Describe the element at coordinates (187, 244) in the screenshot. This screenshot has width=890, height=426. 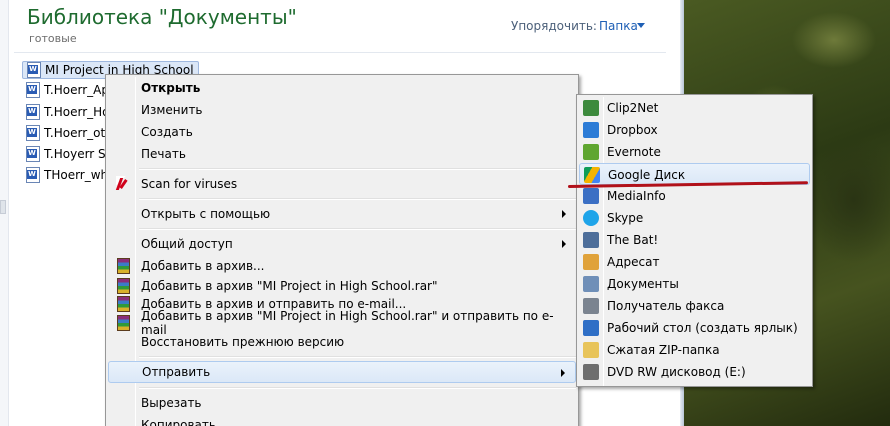
I see `menu-item-label: Общий доступ` at that location.